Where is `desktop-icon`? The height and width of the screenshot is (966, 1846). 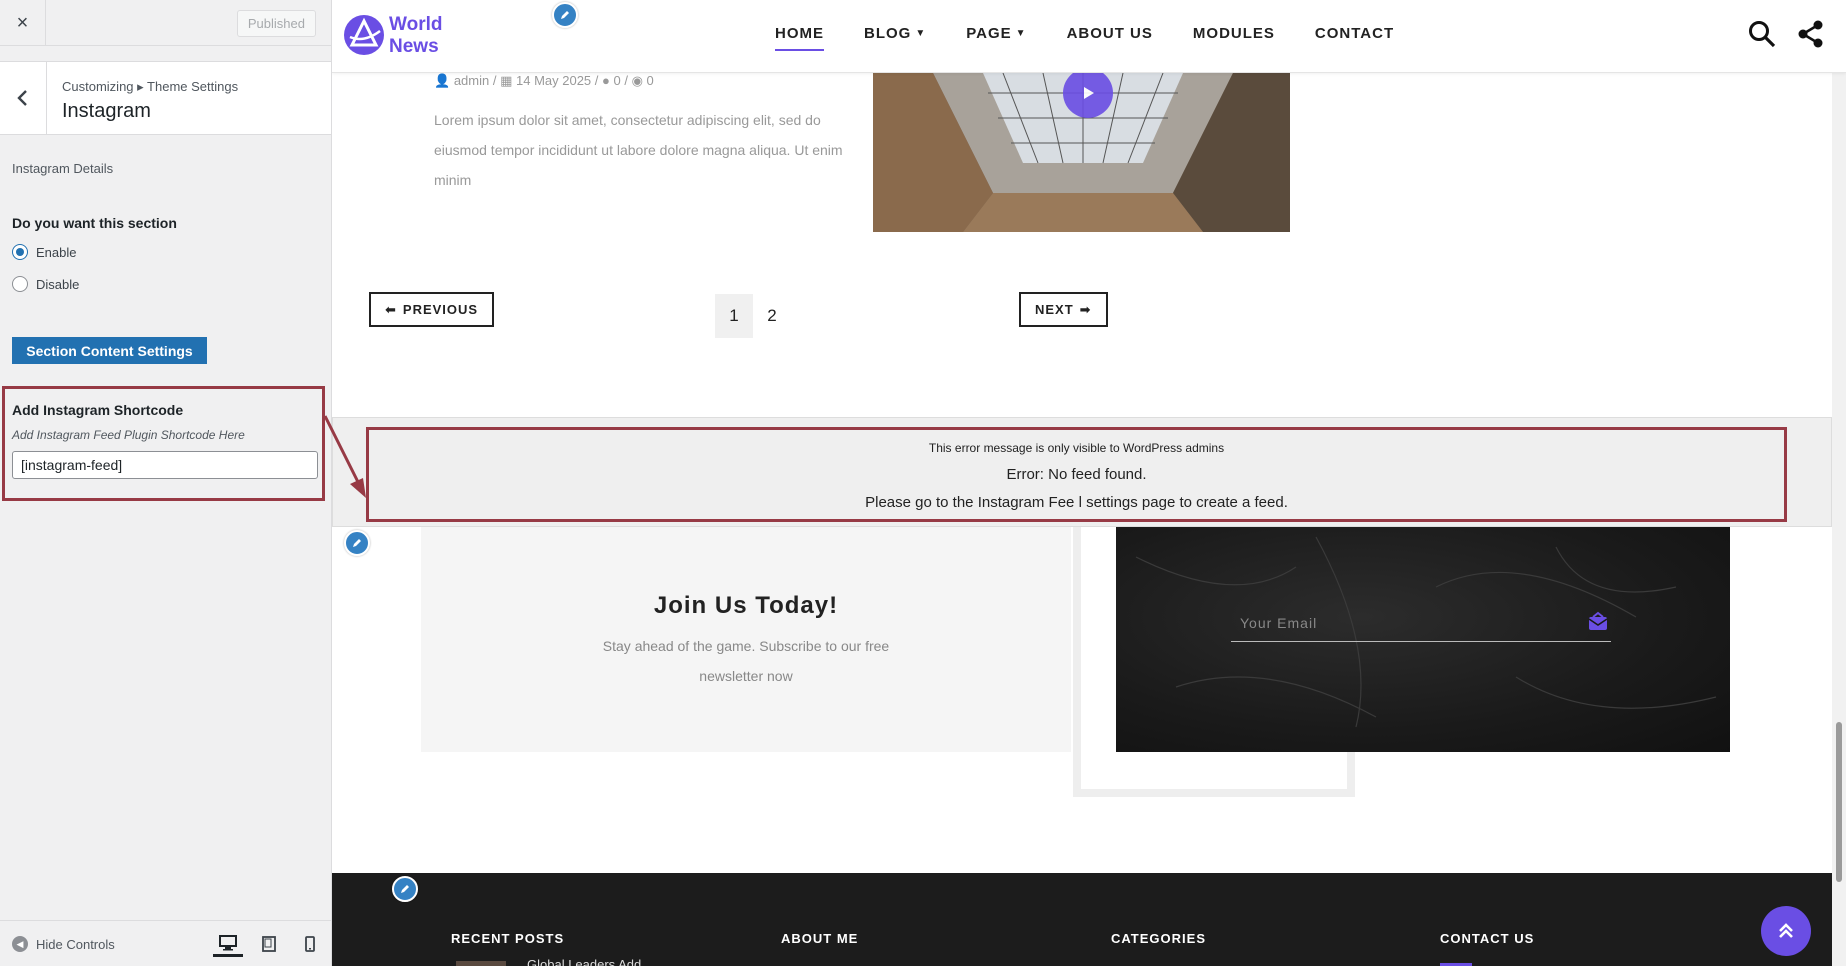
desktop-icon is located at coordinates (228, 944).